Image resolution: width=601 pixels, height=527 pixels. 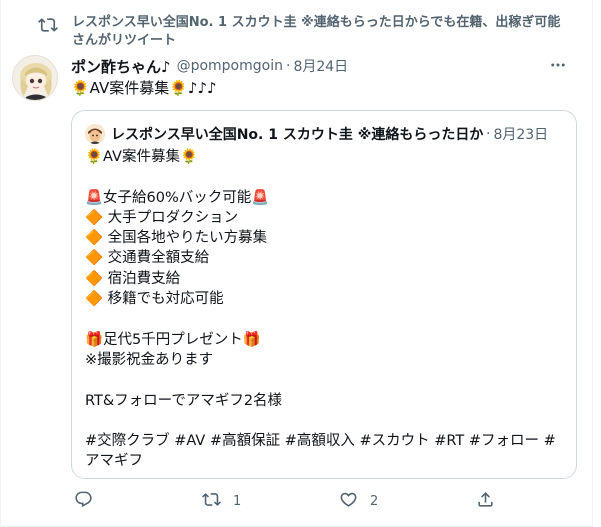 I want to click on quoted-tweet-header: レスポンス早い全国No. 1 スカウト圭 ※連絡もらった日か · 8月23日, so click(x=325, y=134).